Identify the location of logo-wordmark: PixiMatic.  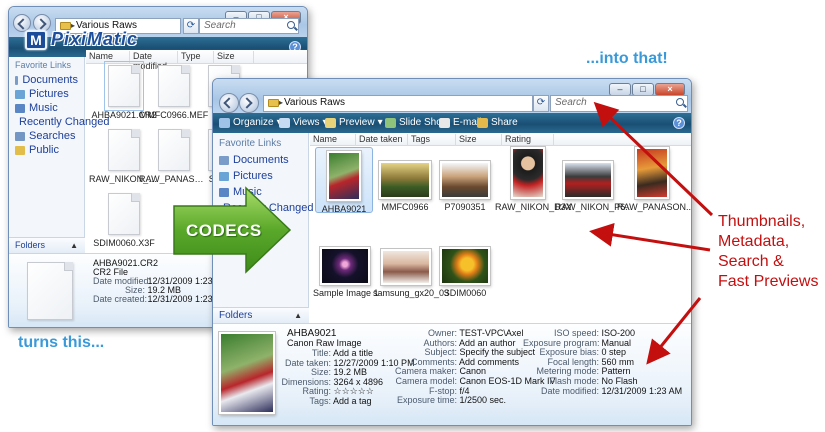
(95, 39).